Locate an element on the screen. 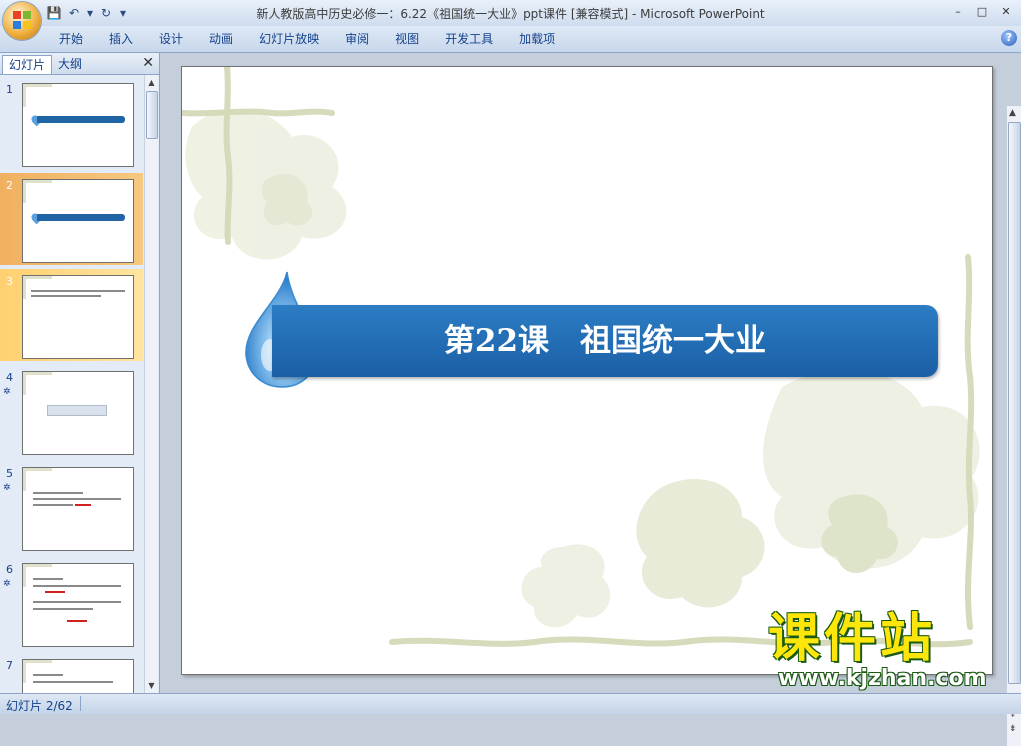 This screenshot has height=746, width=1021. slide-number: 3 is located at coordinates (9, 281).